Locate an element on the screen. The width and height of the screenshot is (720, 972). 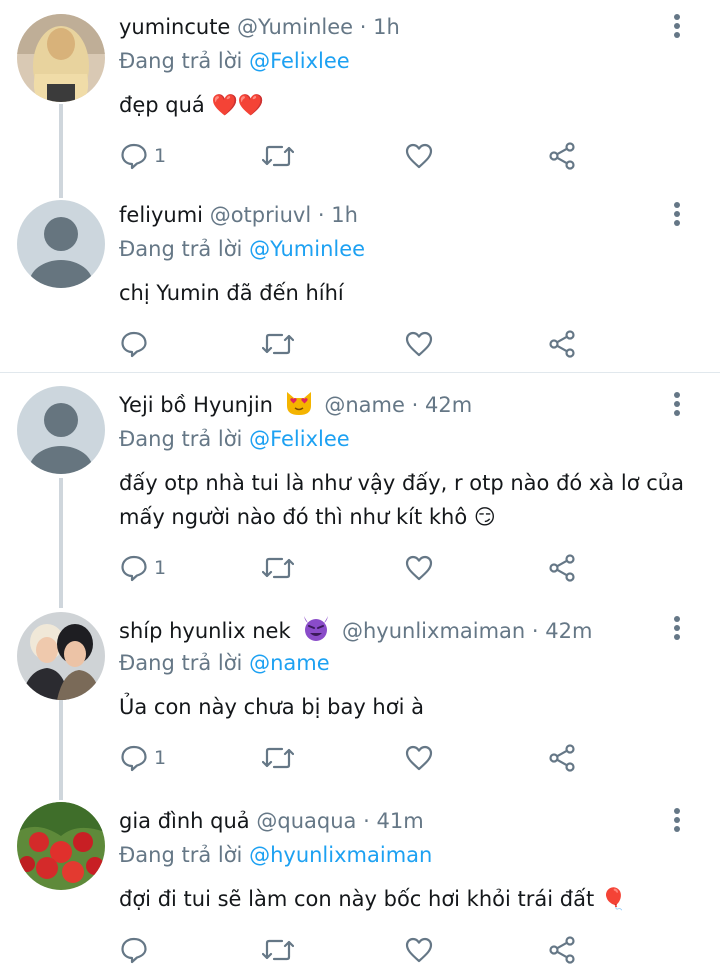
author-handle: @otpriuvl is located at coordinates (260, 215).